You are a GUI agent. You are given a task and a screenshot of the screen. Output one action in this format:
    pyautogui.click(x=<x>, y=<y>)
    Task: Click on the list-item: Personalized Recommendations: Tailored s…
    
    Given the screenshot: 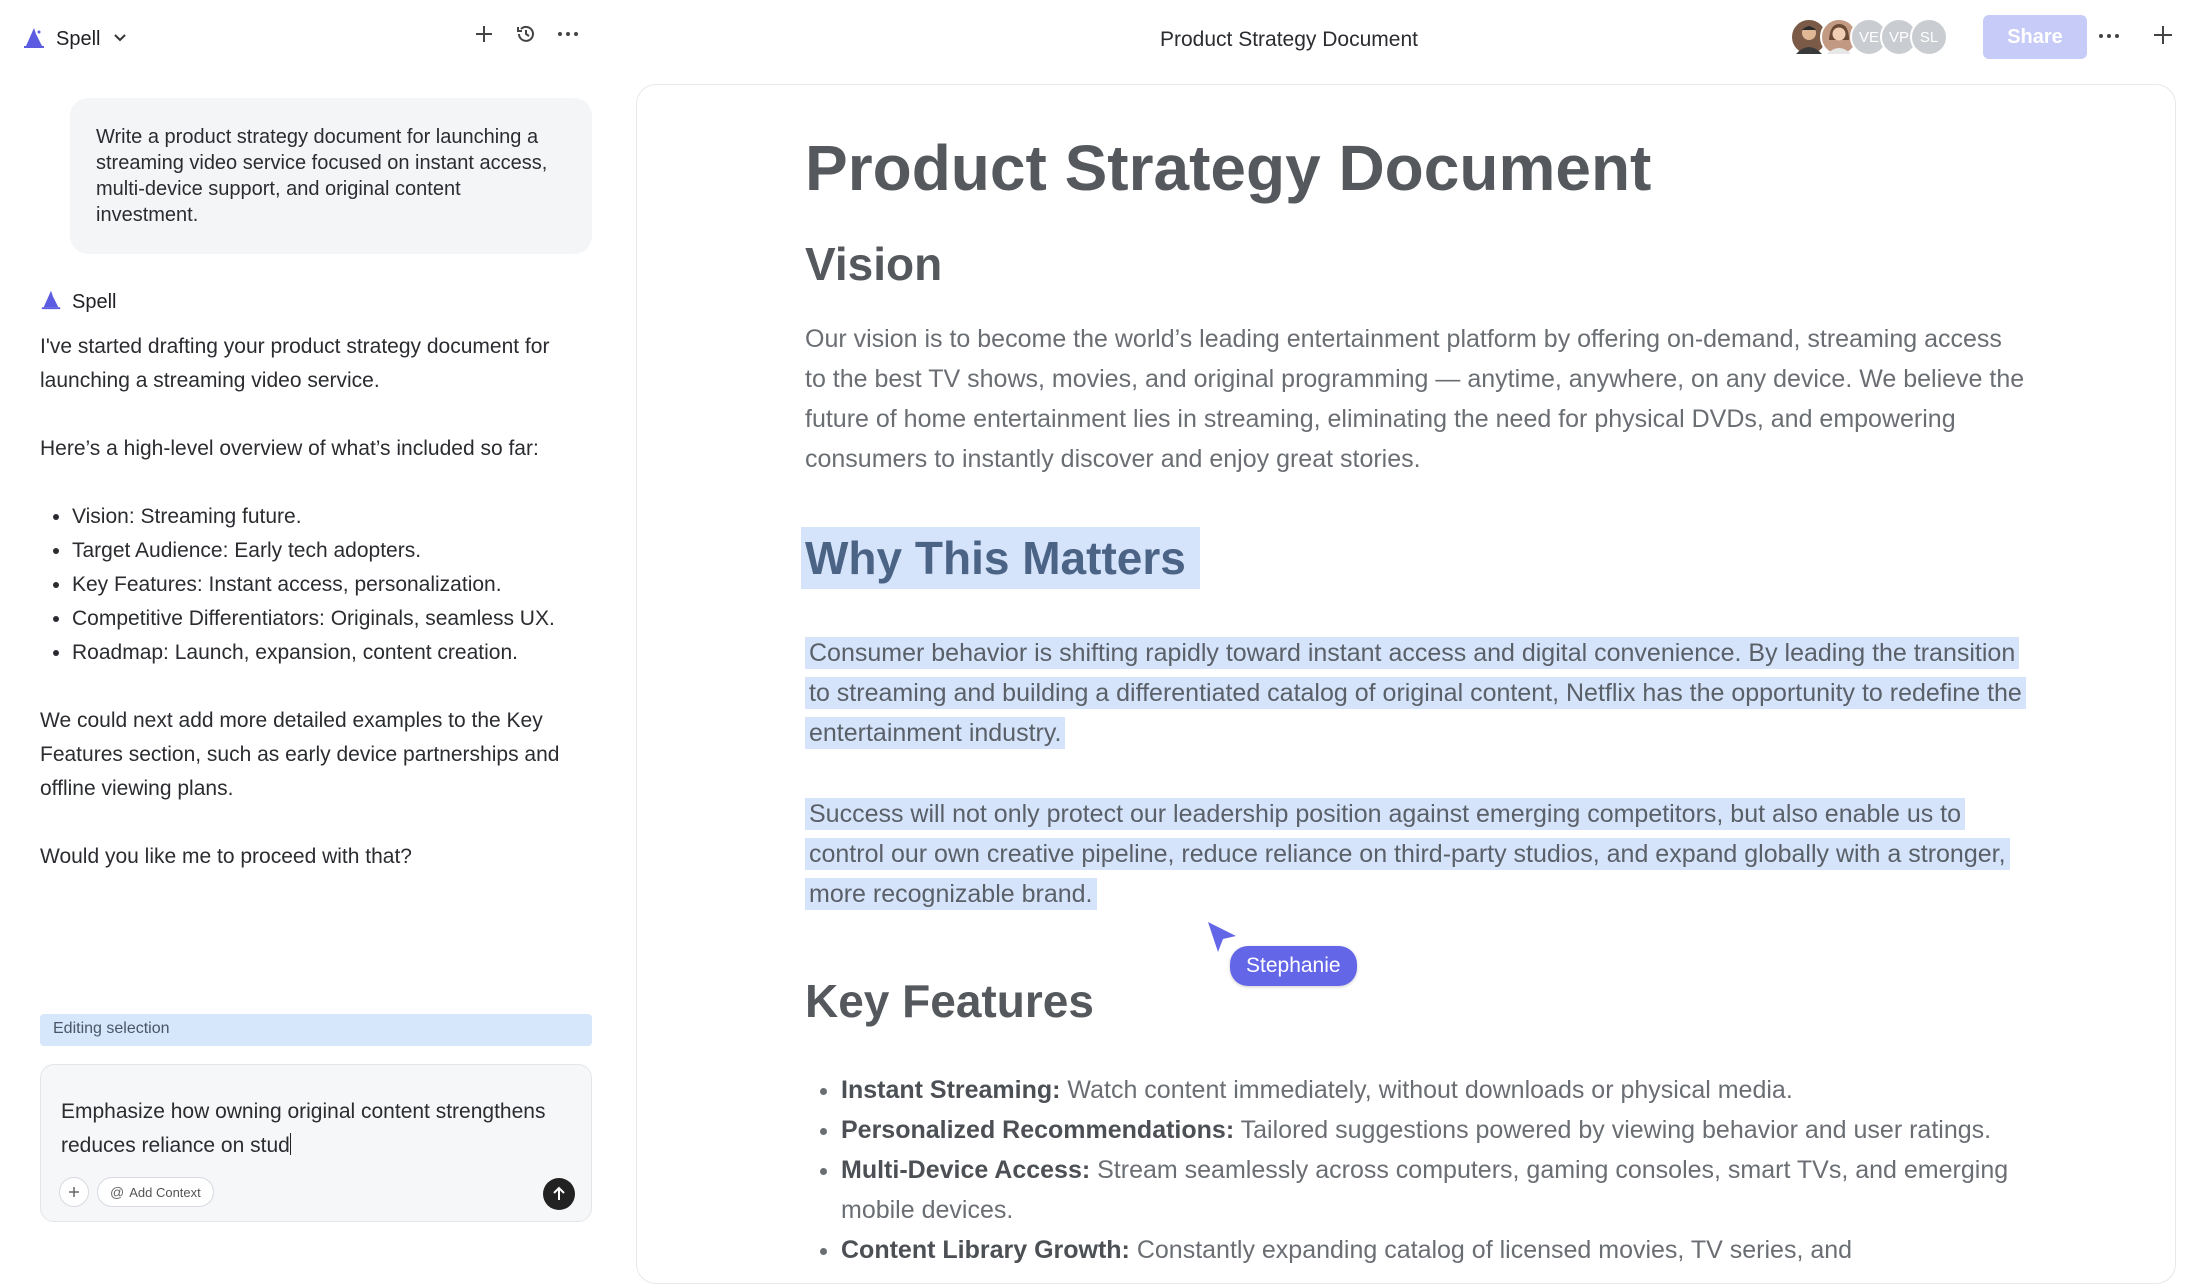 What is the action you would take?
    pyautogui.click(x=1433, y=1130)
    